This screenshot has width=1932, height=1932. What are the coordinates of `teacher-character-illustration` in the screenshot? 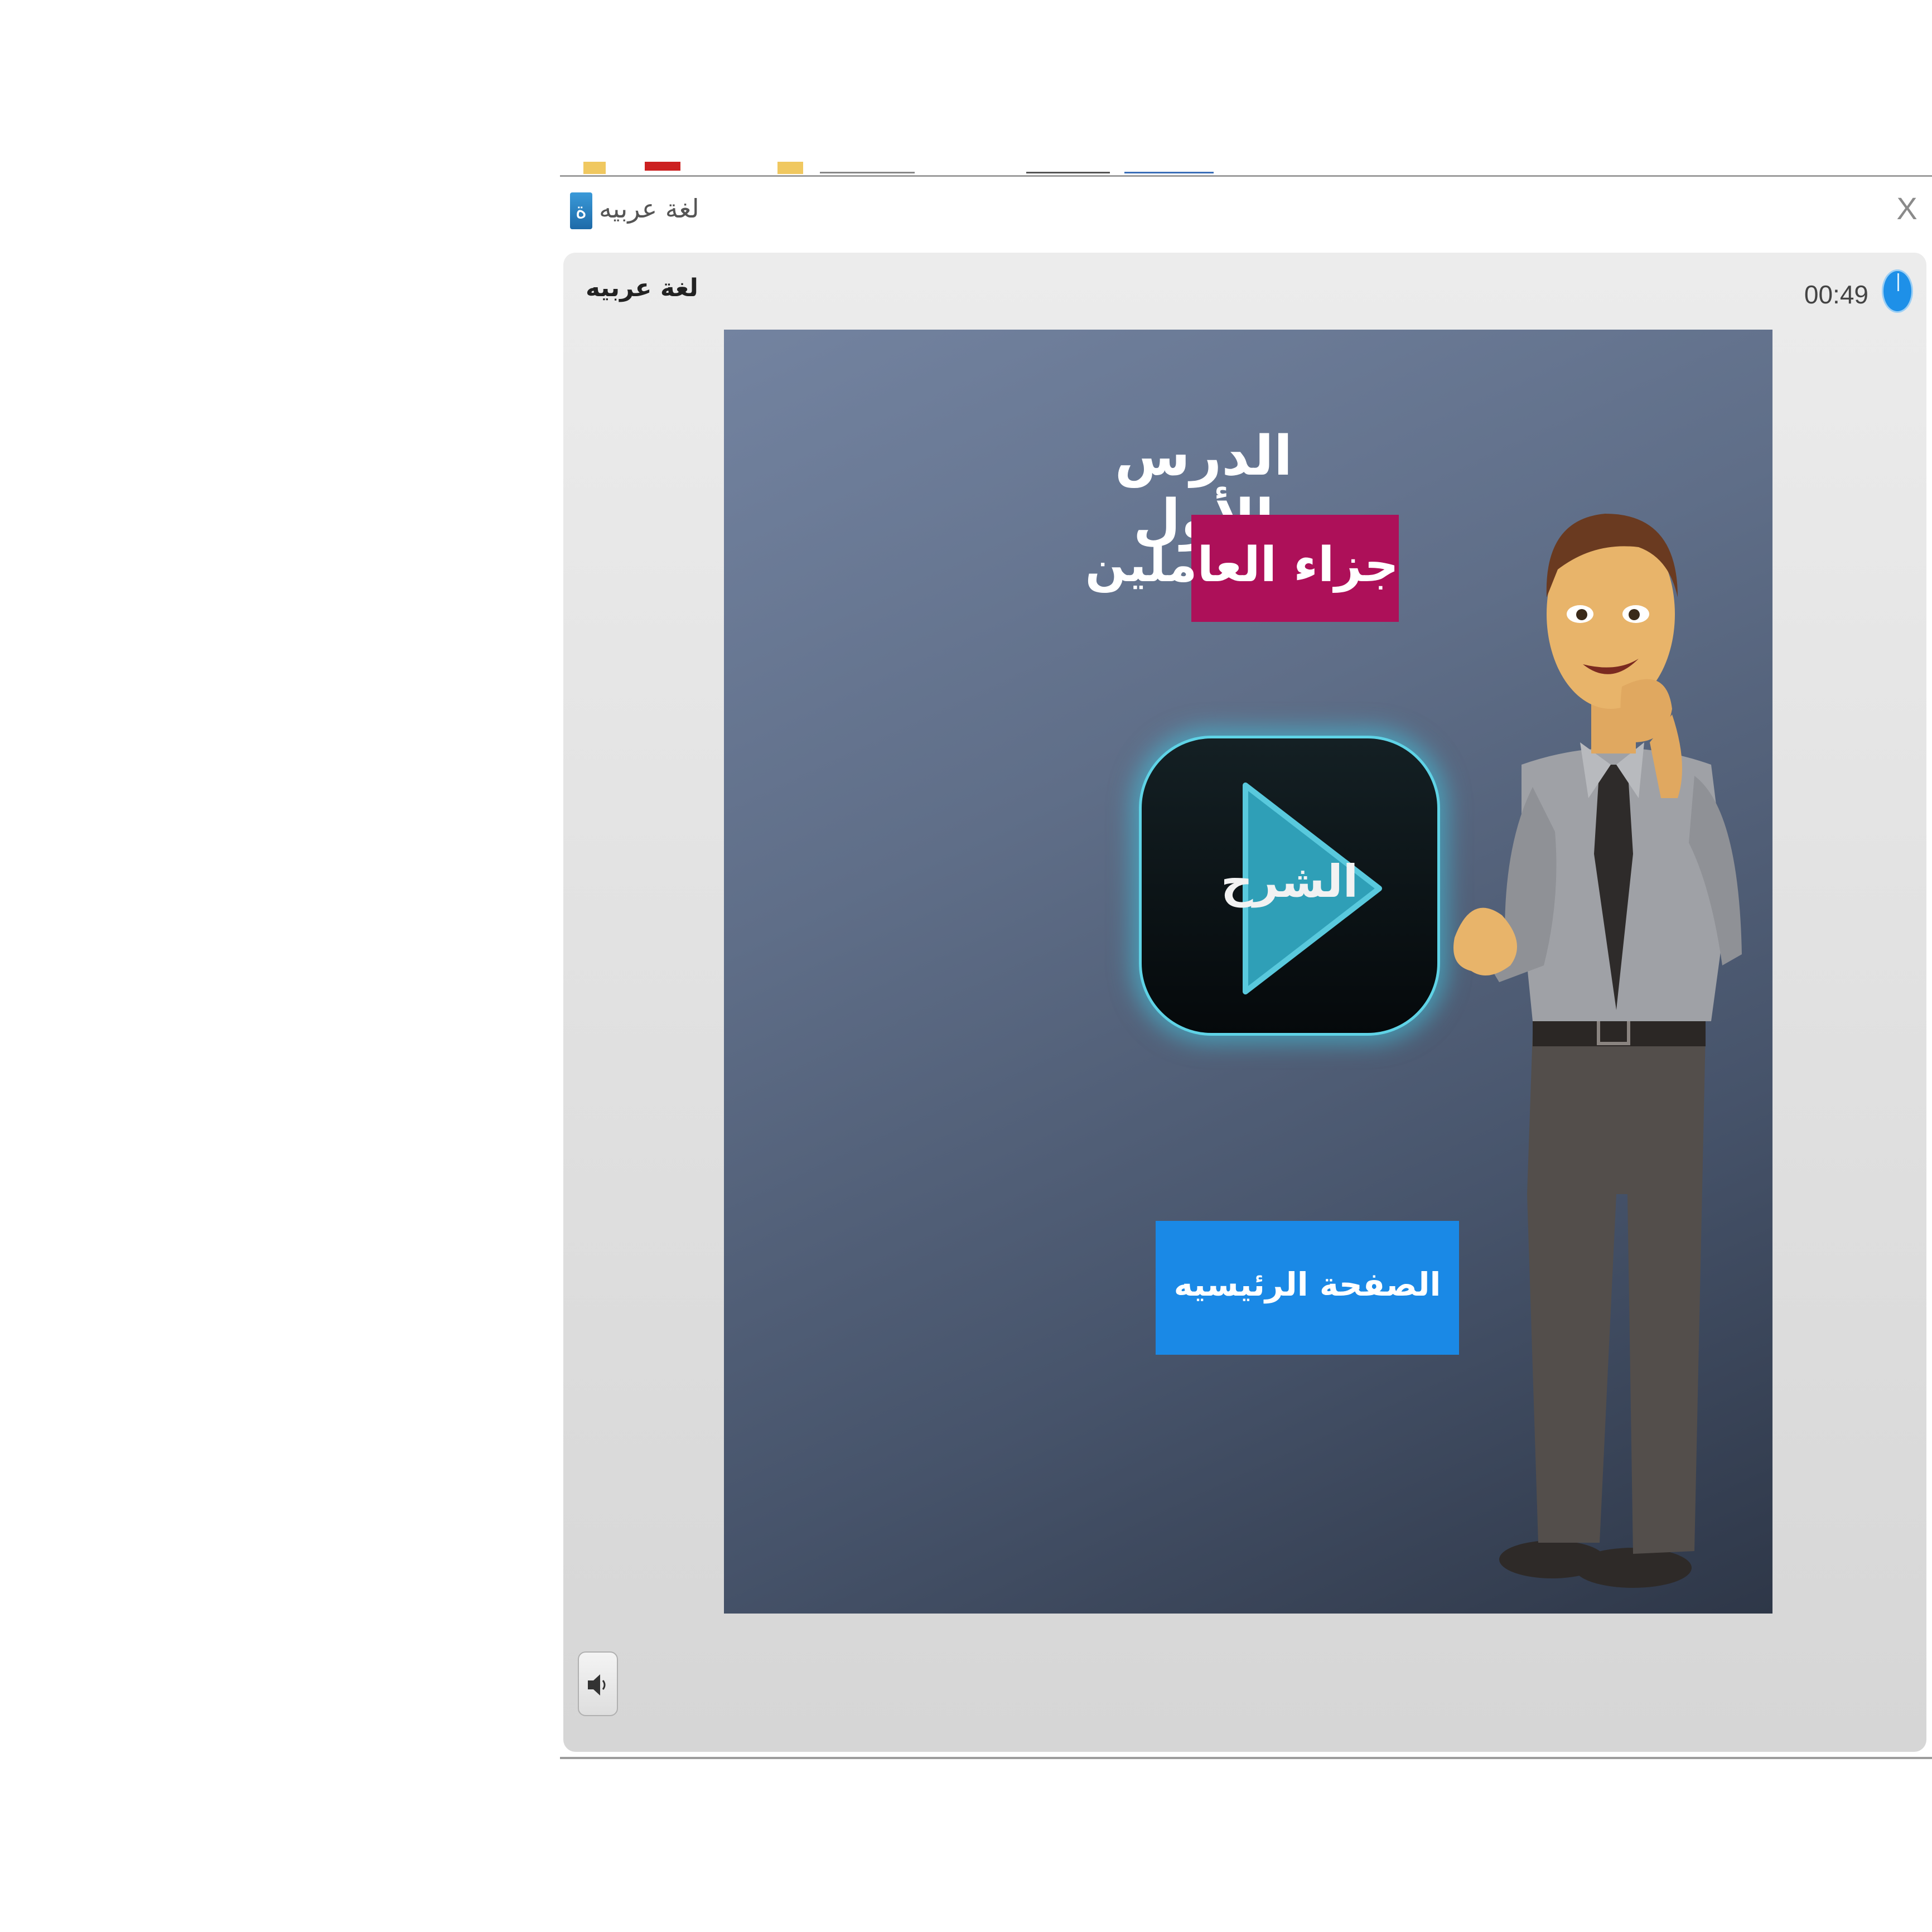 It's located at (1597, 1051).